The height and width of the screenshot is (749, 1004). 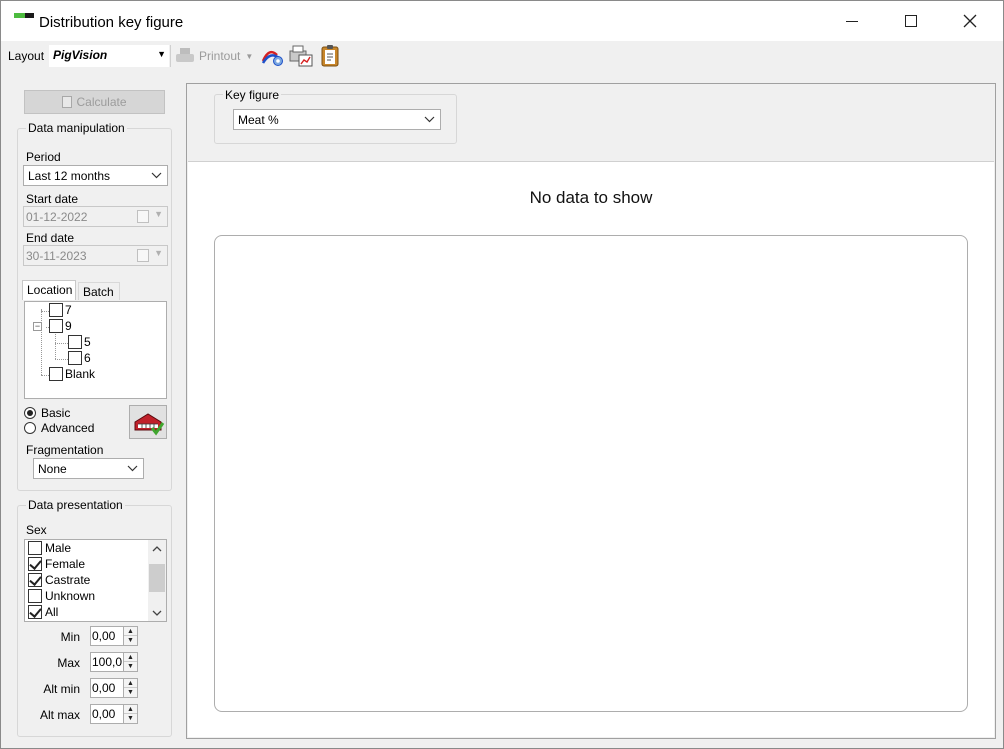 What do you see at coordinates (114, 714) in the screenshot?
I see `alt-max-spinner: 0,00 ▲ ▼` at bounding box center [114, 714].